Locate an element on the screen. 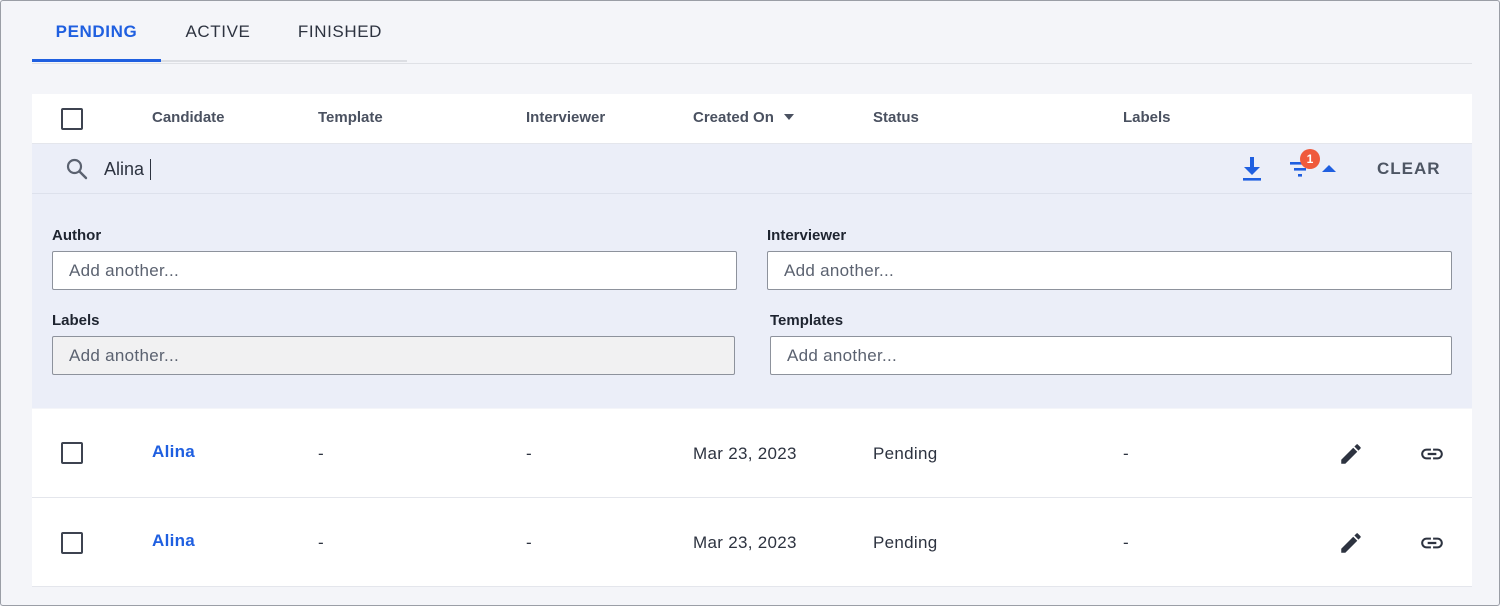 This screenshot has height=606, width=1500. search-bar: 1 CLEAR is located at coordinates (752, 169).